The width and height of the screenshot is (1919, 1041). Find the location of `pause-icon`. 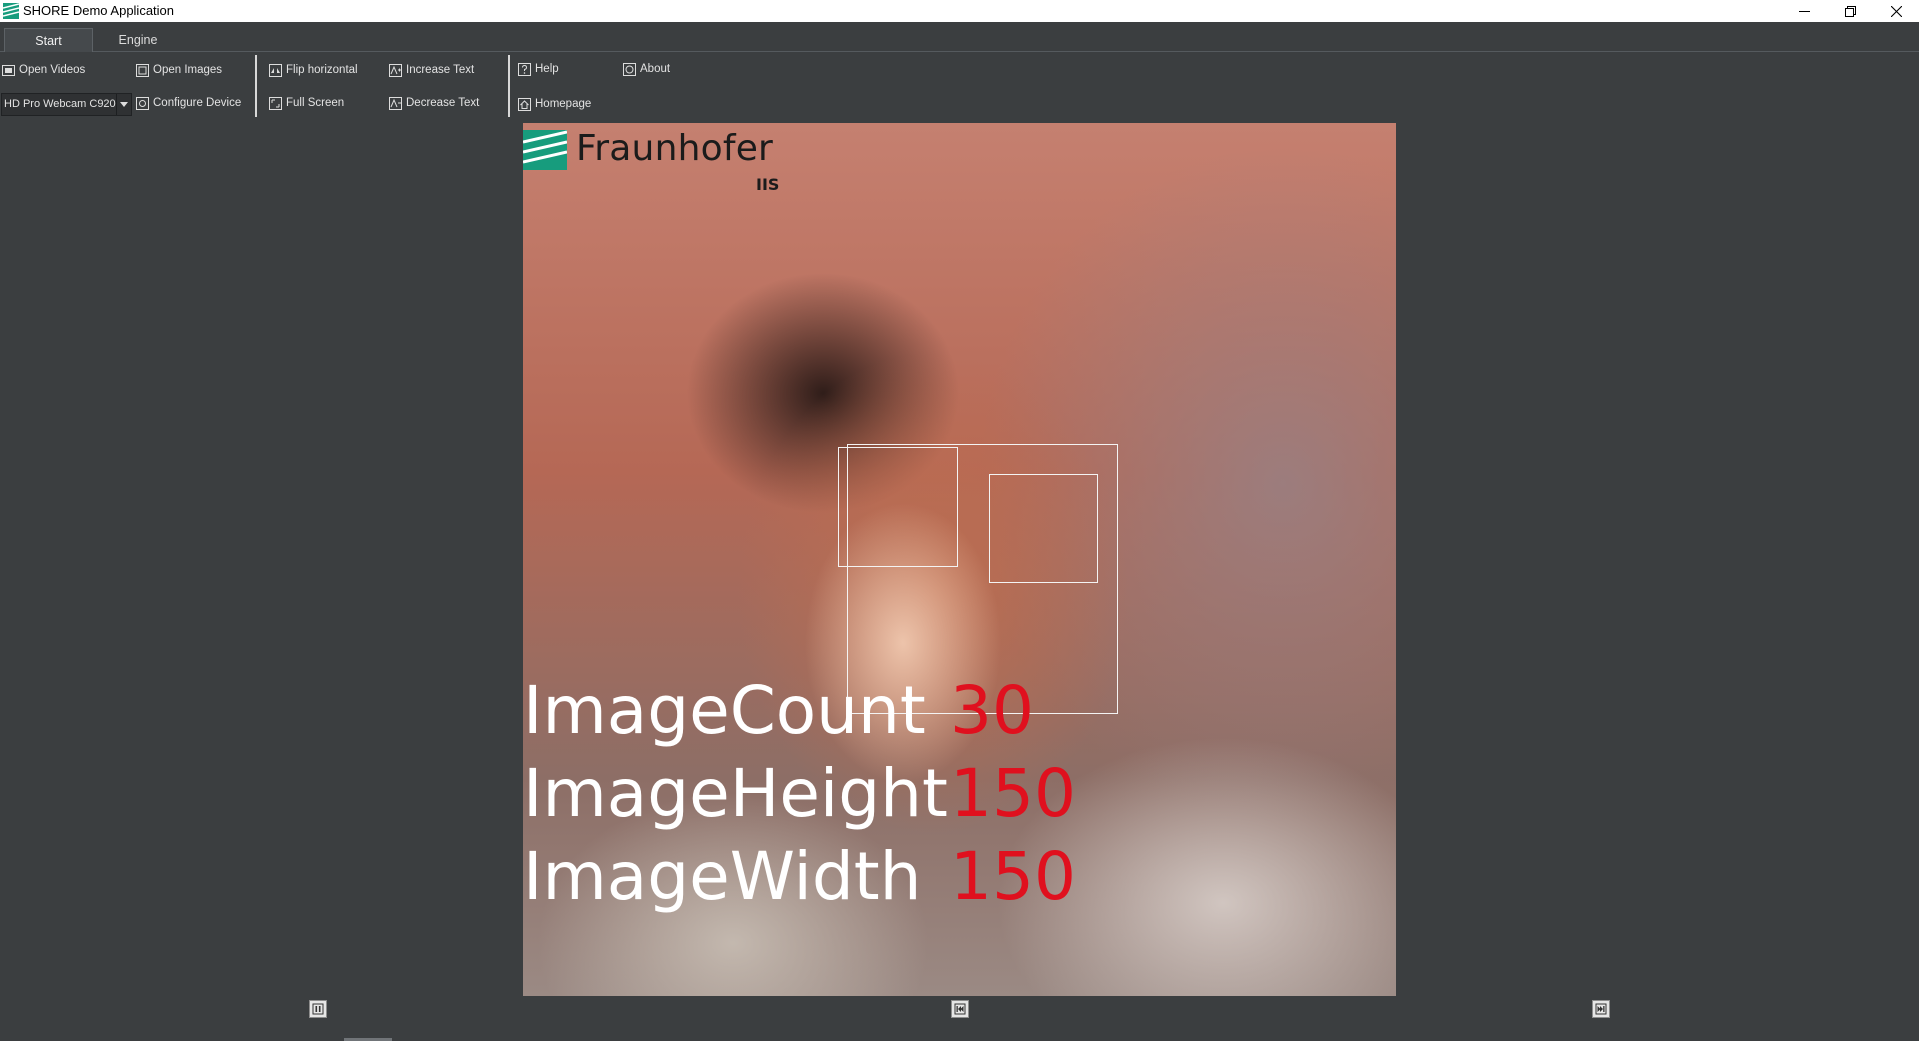

pause-icon is located at coordinates (318, 1009).